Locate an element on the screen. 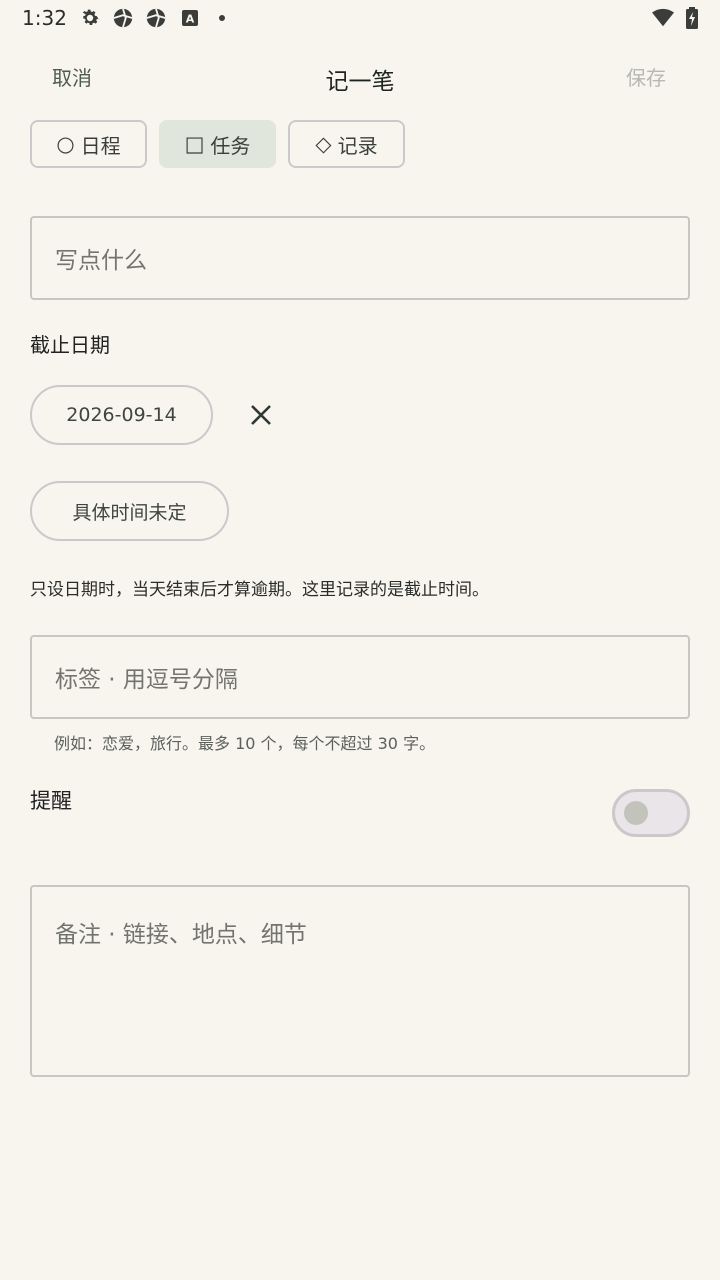 This screenshot has height=1280, width=720. notes-placeholder: 备注 · 链接、地点、细节 is located at coordinates (181, 935).